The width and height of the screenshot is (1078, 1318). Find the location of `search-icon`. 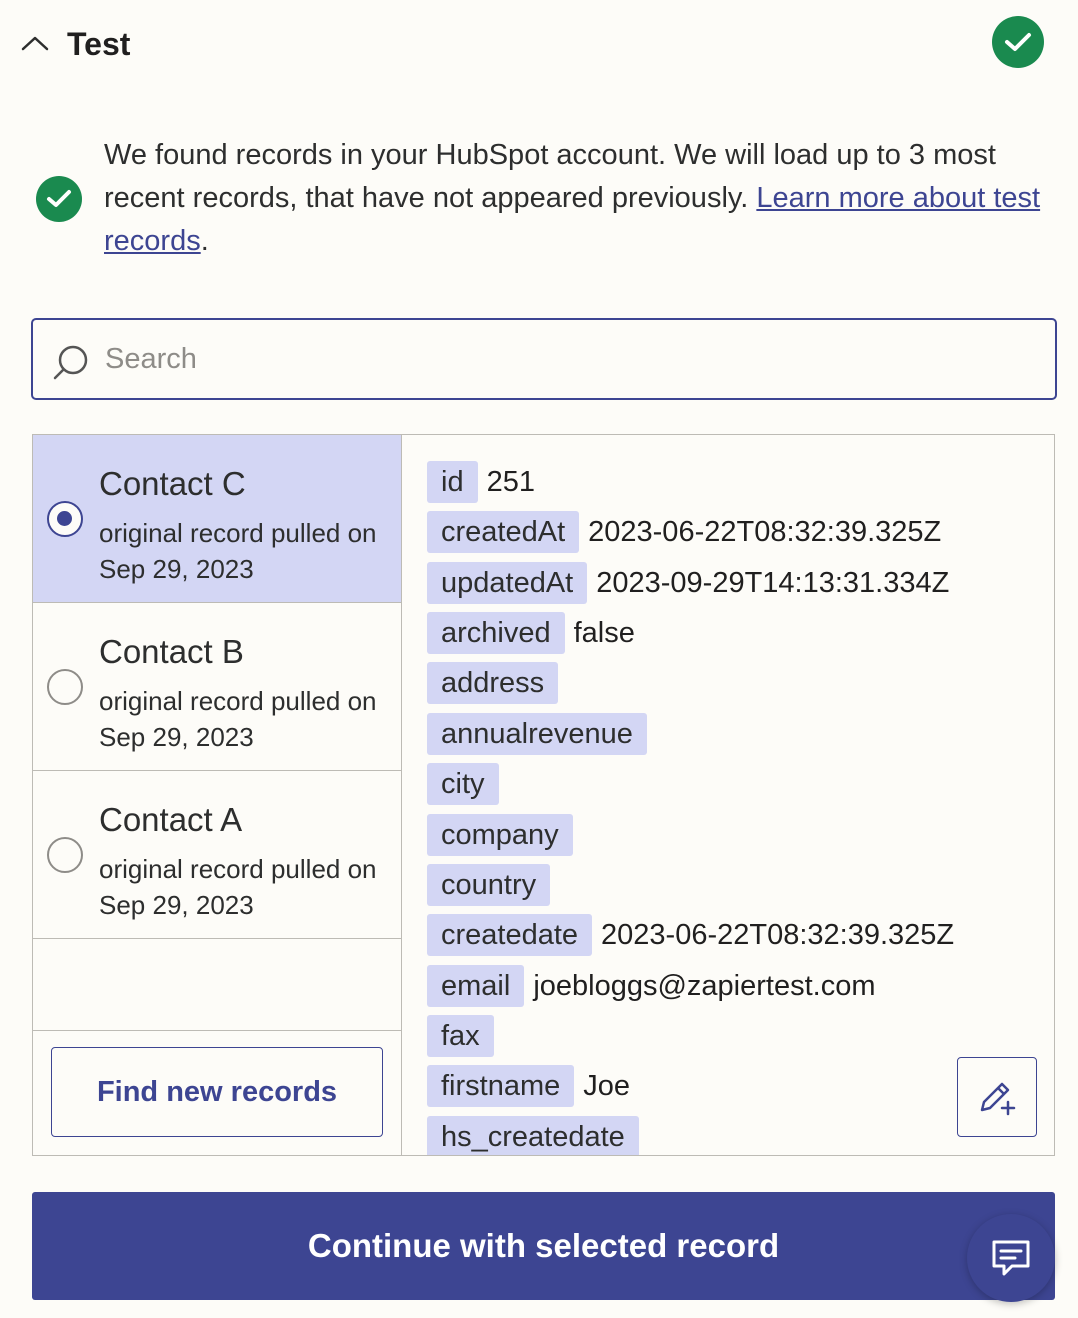

search-icon is located at coordinates (71, 362).